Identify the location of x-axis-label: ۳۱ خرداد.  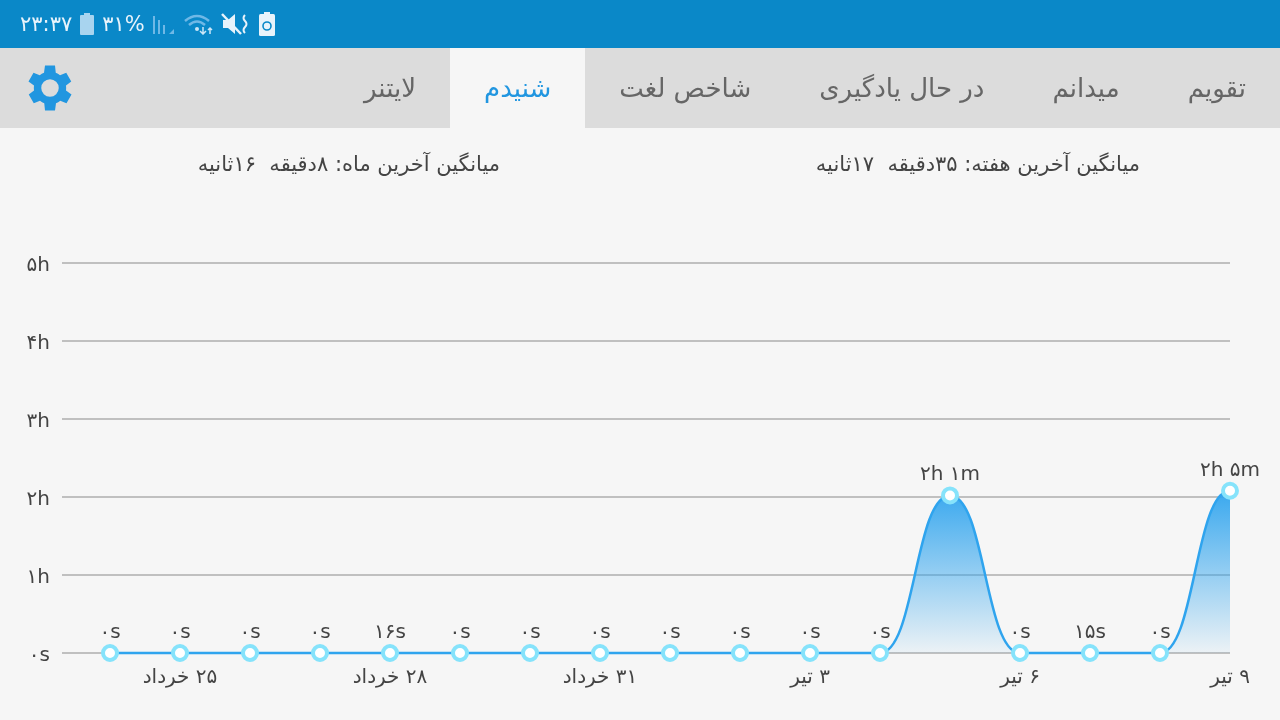
(600, 676).